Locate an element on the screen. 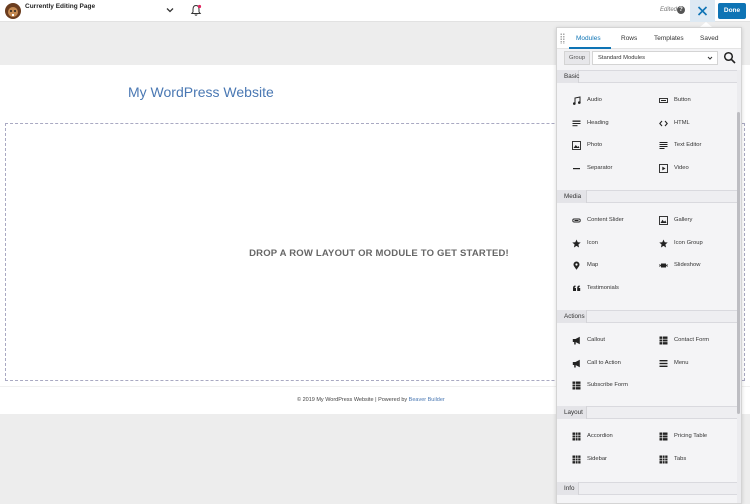 This screenshot has width=750, height=504. tab-saved: Saved is located at coordinates (709, 38).